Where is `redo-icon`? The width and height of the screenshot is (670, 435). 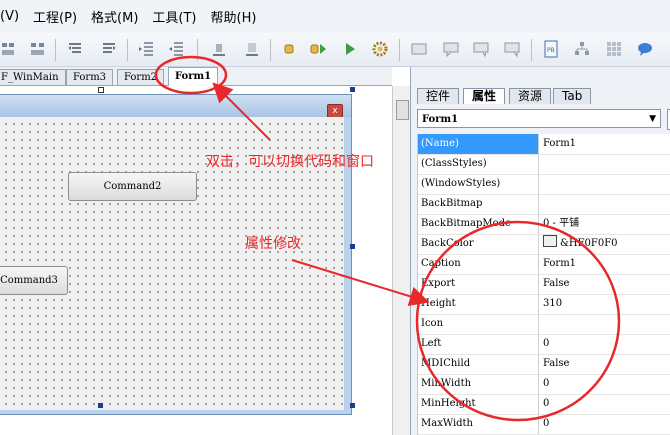 redo-icon is located at coordinates (109, 49).